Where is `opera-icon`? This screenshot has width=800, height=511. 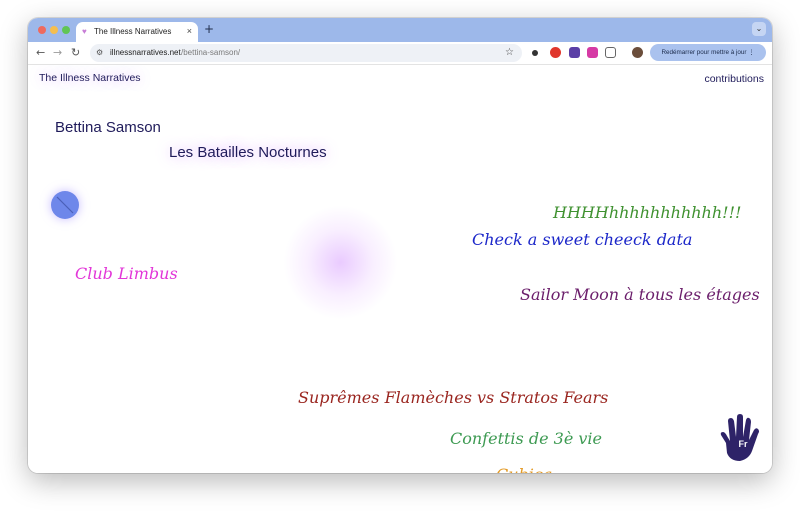 opera-icon is located at coordinates (555, 52).